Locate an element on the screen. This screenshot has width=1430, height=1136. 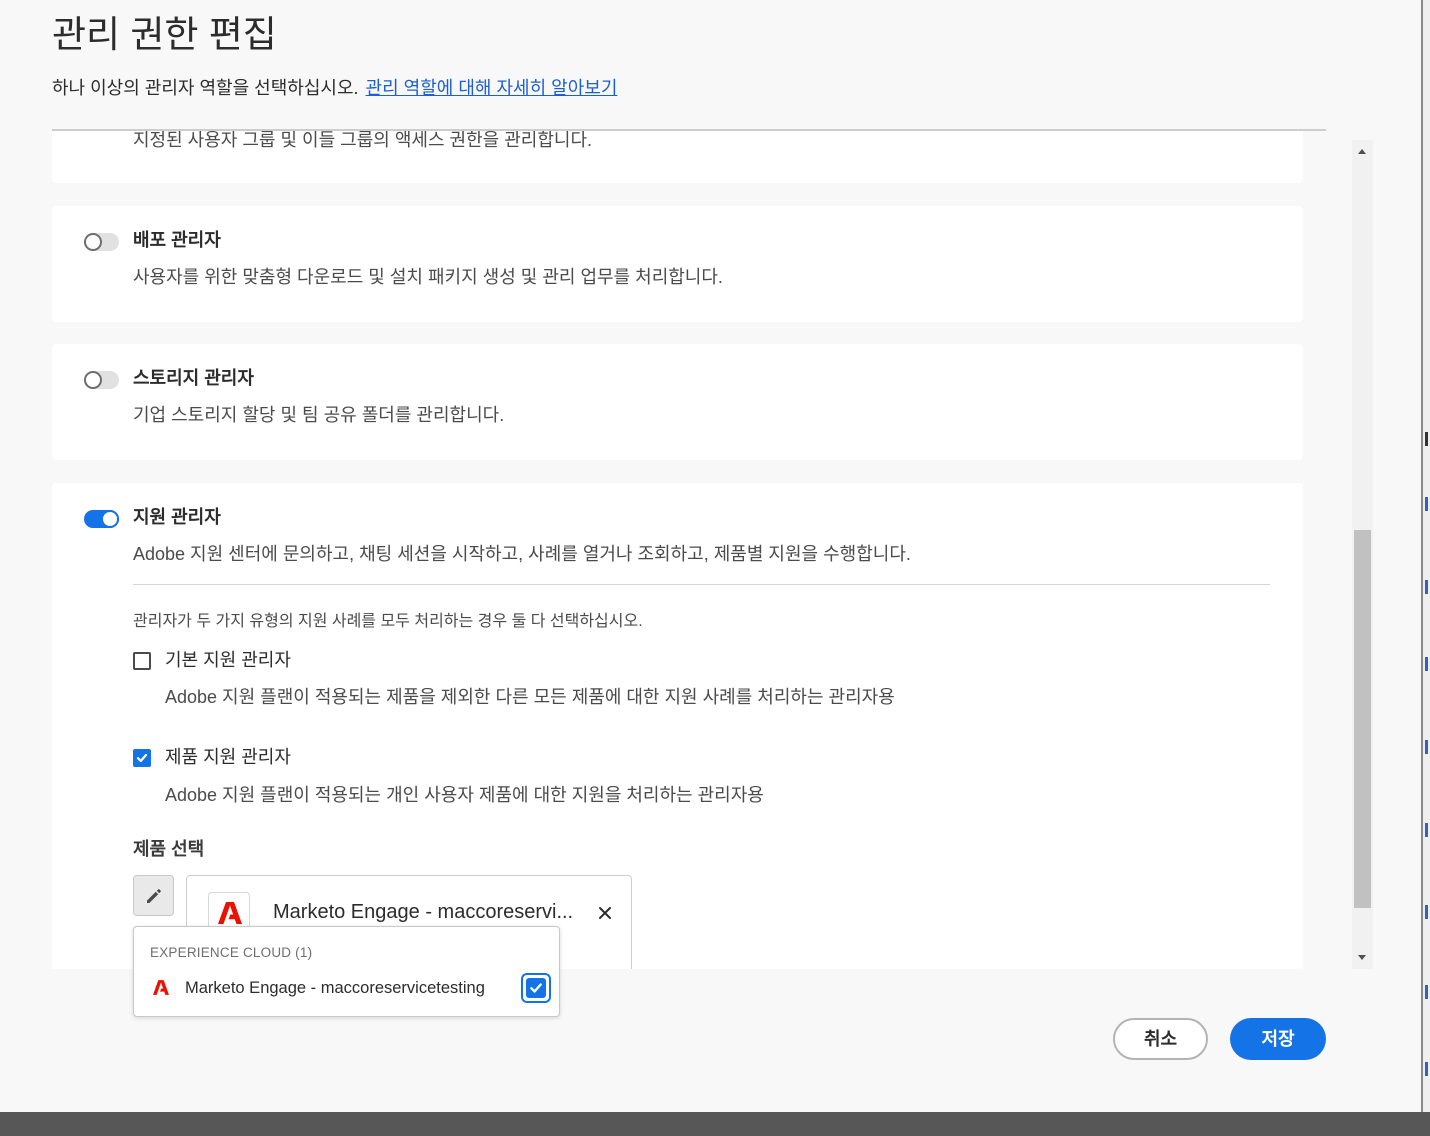
close-icon is located at coordinates (605, 913).